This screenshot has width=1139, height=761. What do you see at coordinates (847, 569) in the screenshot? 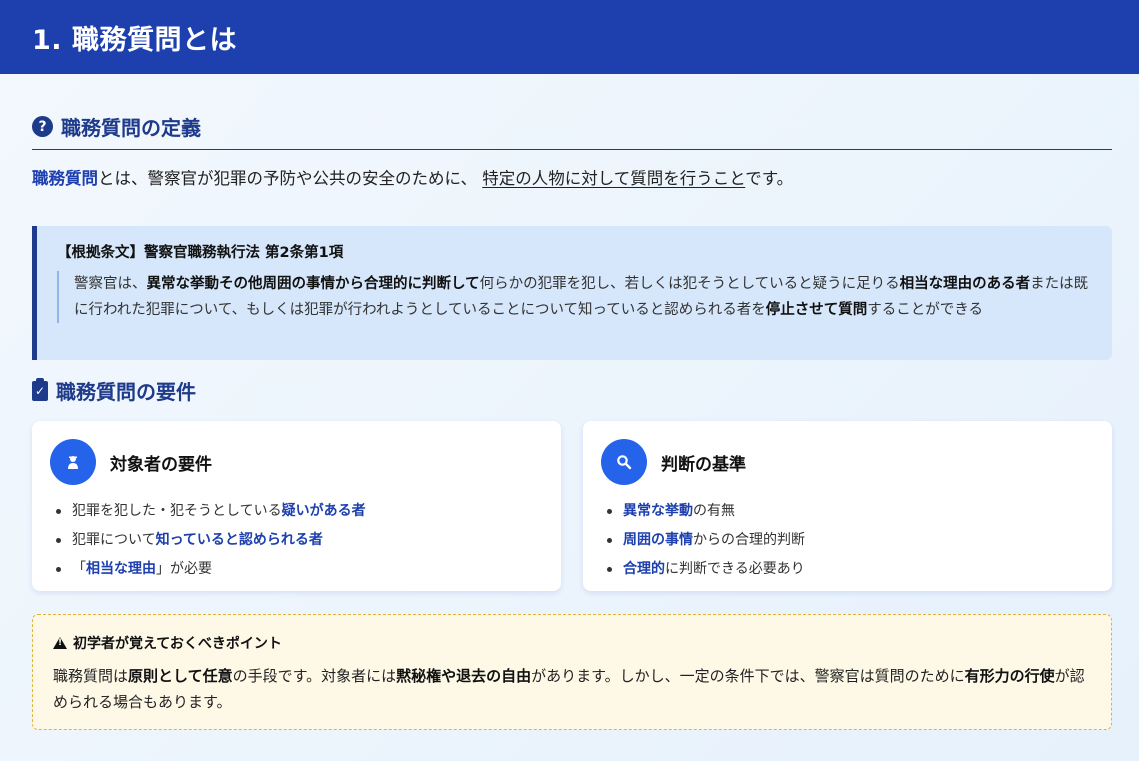
I see `list-item: 合理的に判断できる必要あり` at bounding box center [847, 569].